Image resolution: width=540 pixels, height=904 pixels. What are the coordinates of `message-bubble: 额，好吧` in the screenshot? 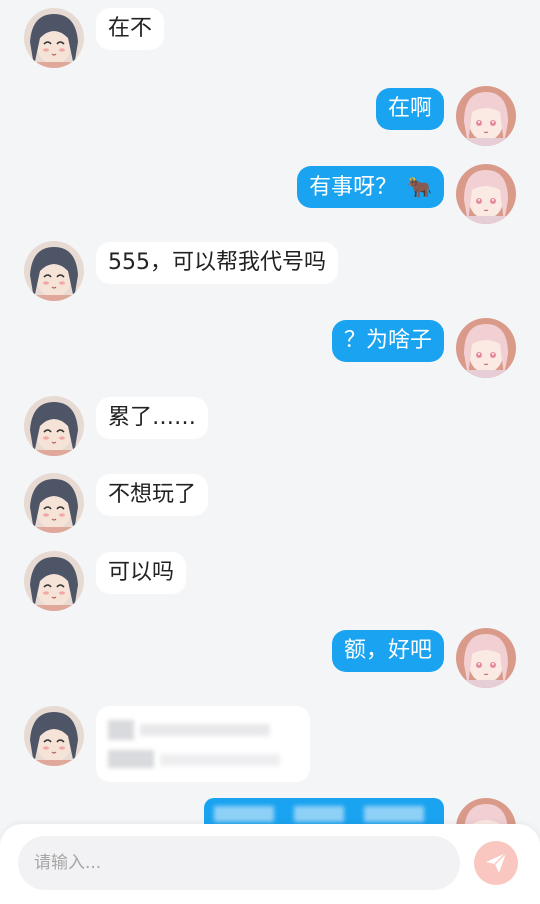 It's located at (387, 651).